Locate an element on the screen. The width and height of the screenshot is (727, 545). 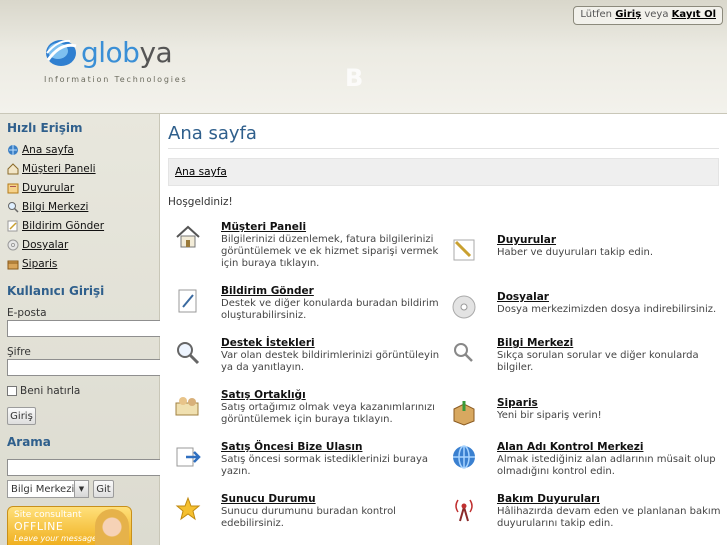
login-link: Giriş is located at coordinates (628, 14).